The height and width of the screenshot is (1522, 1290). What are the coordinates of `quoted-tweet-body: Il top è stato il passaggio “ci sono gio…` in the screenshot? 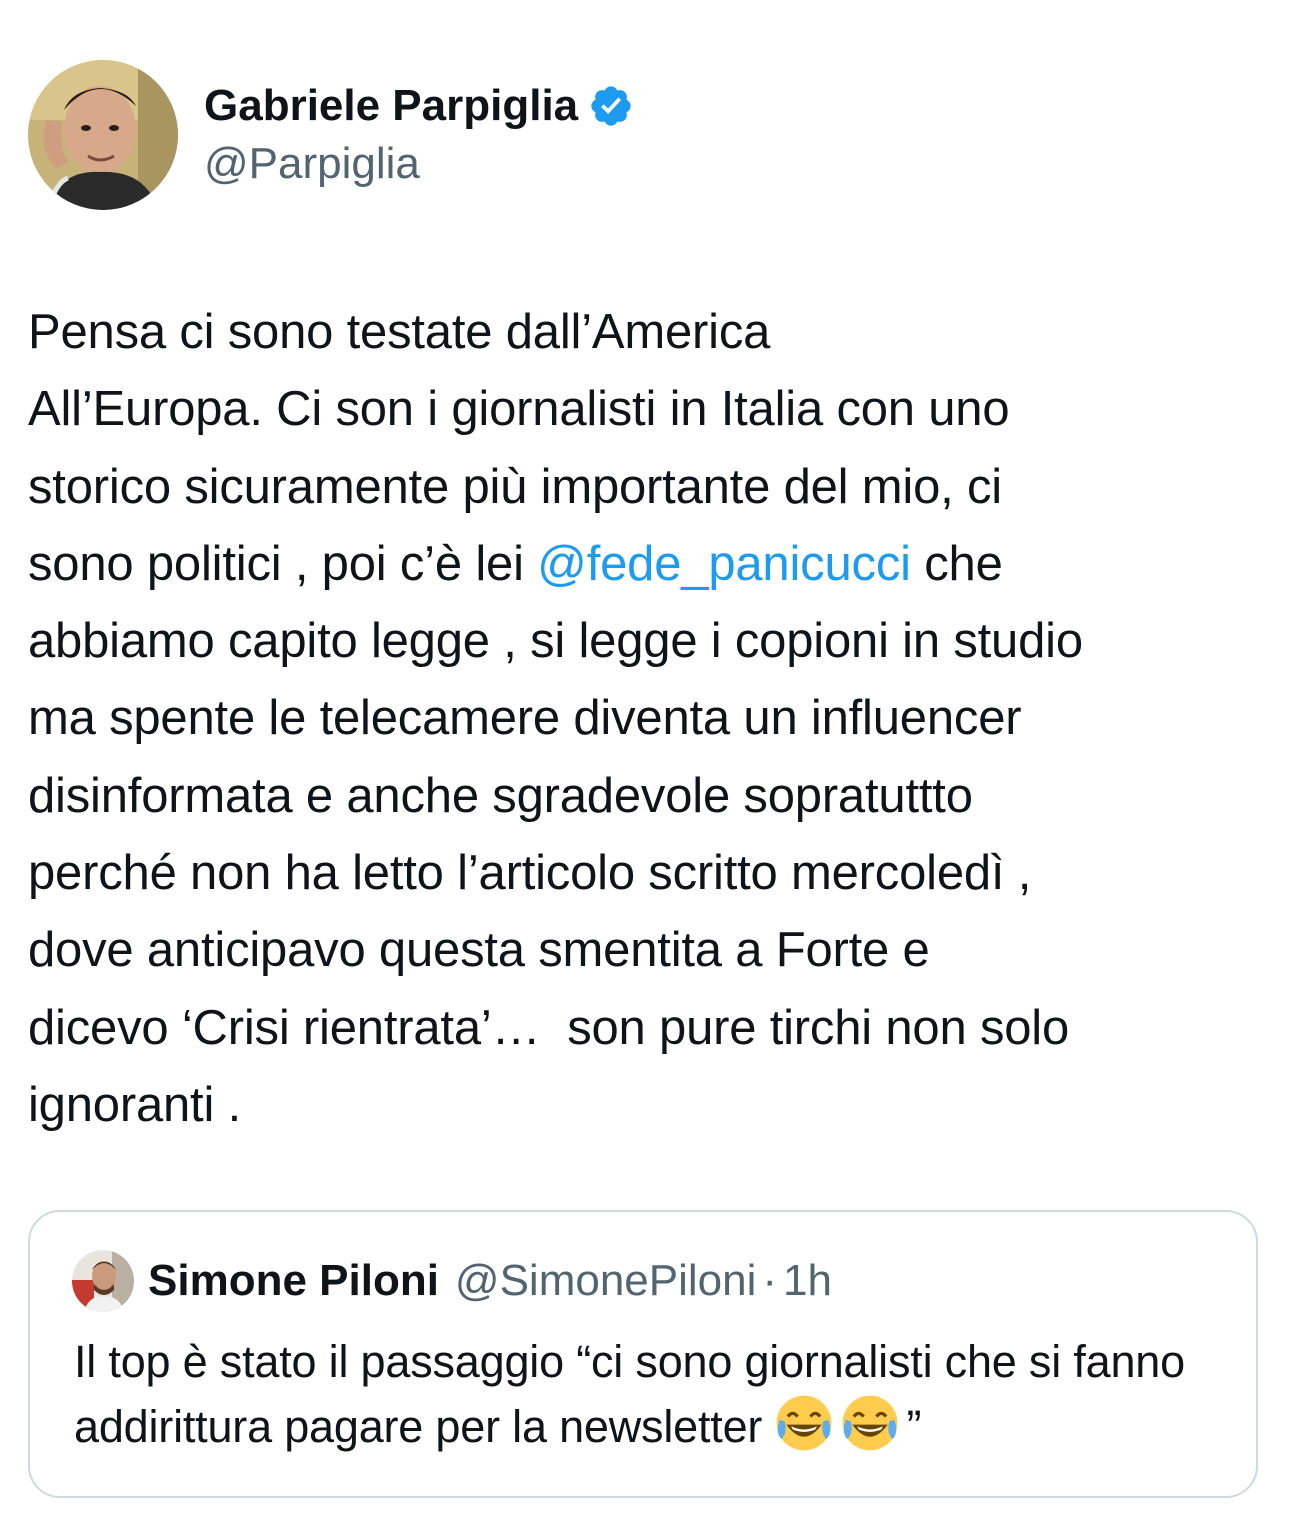 It's located at (659, 1394).